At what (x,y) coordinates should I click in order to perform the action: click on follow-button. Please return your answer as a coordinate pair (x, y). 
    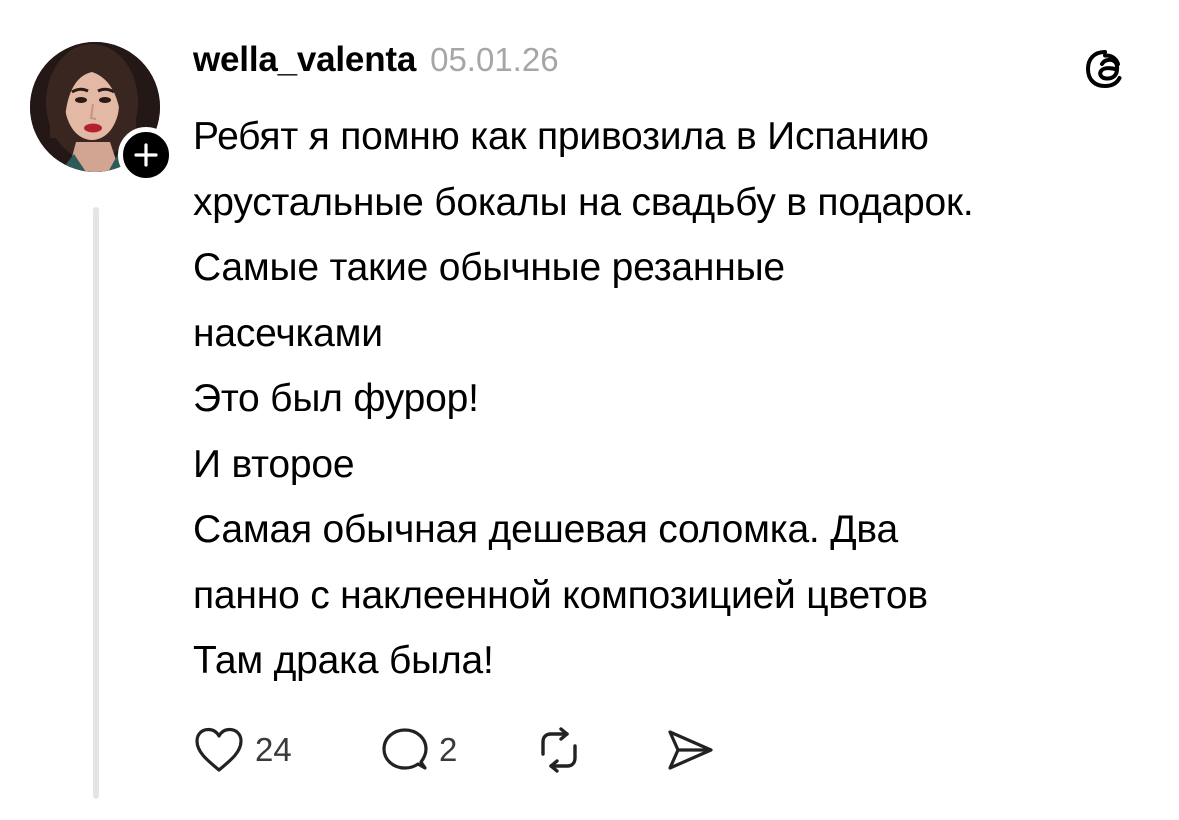
    Looking at the image, I should click on (146, 155).